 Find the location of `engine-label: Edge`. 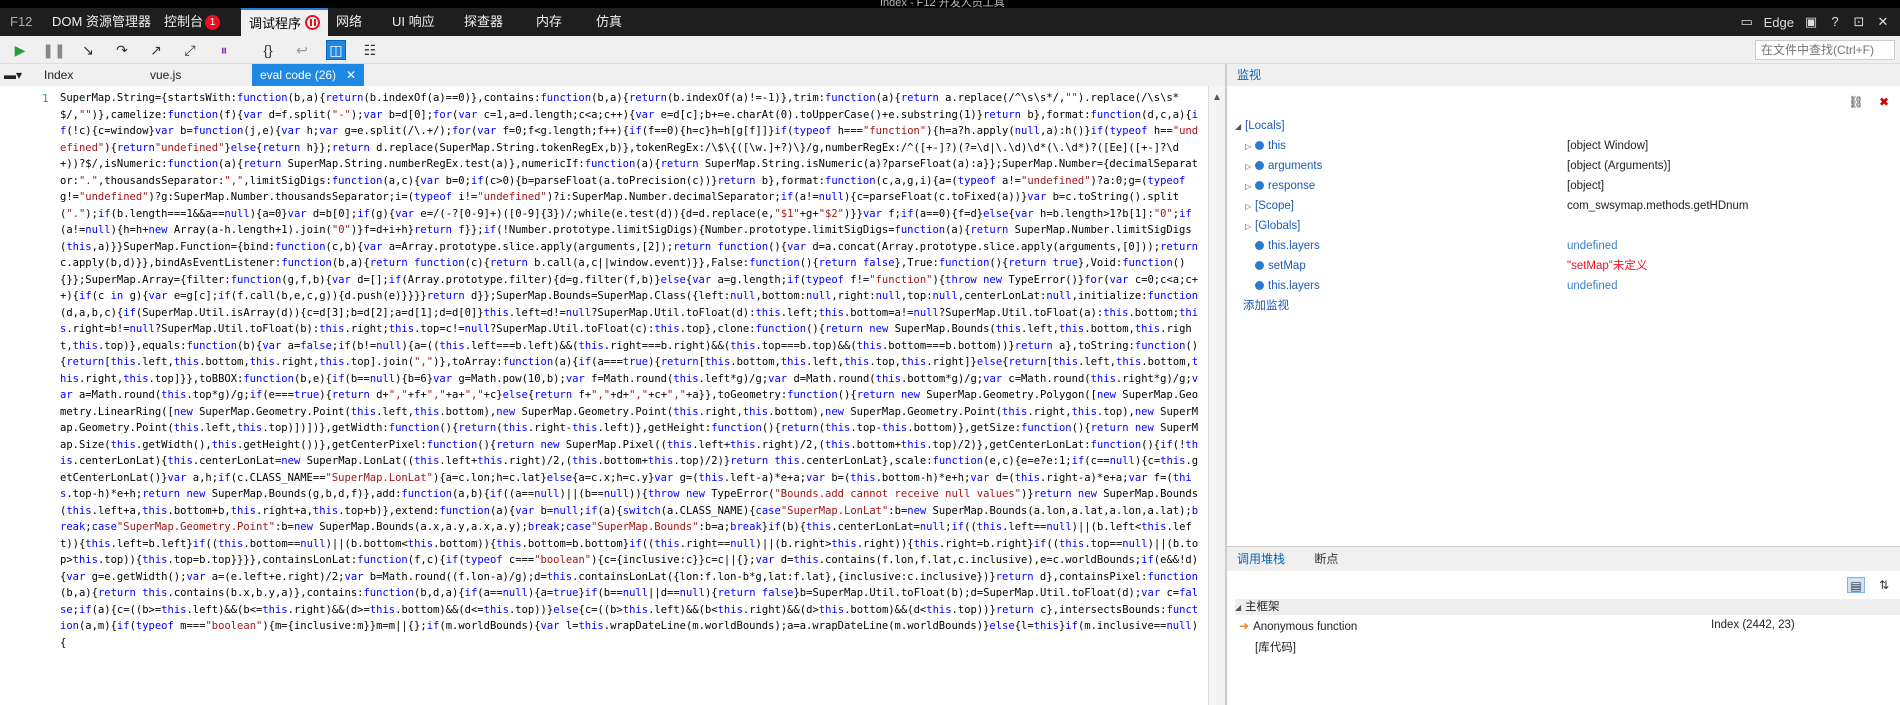

engine-label: Edge is located at coordinates (1779, 22).